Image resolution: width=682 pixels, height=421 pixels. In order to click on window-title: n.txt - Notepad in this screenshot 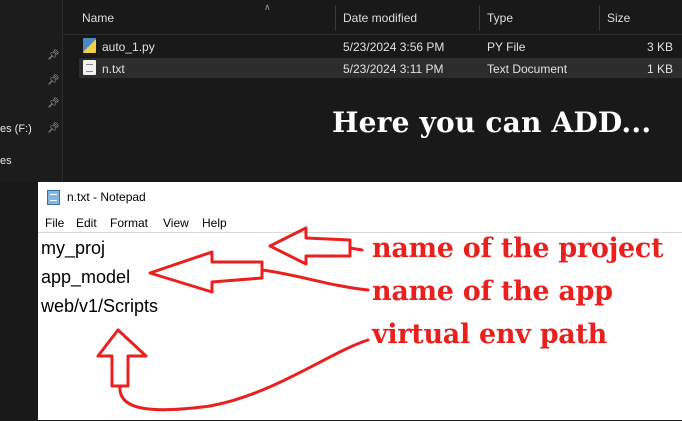, I will do `click(106, 197)`.